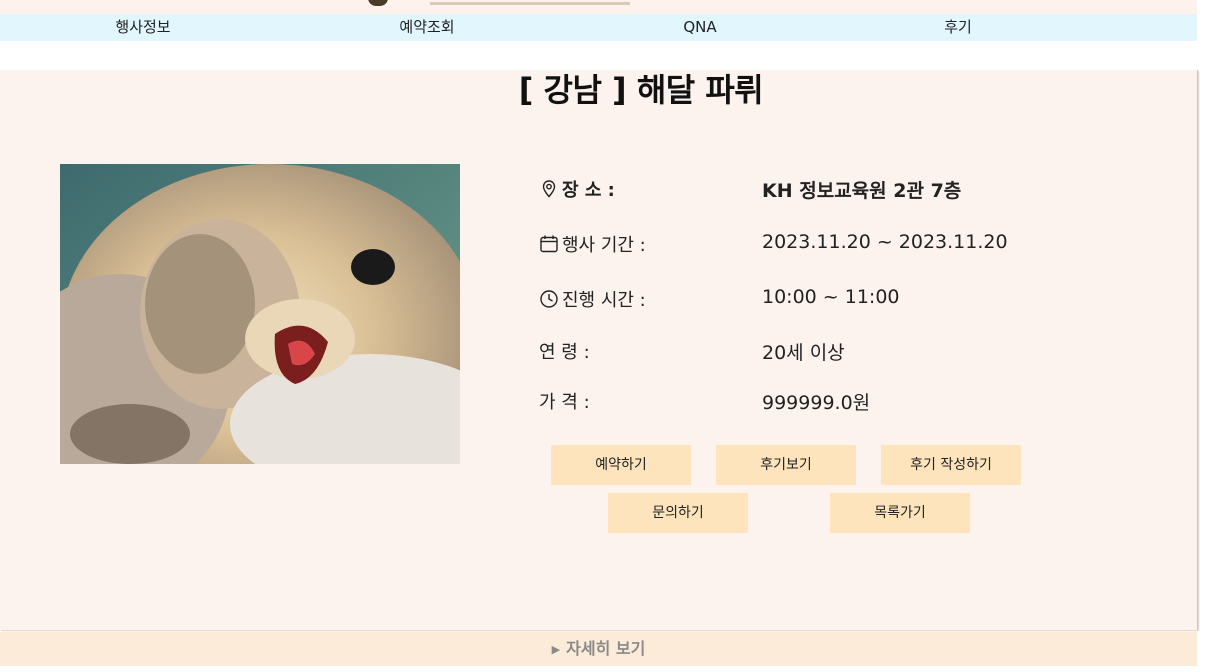 This screenshot has height=672, width=1207. Describe the element at coordinates (641, 90) in the screenshot. I see `event-title: [ 강남 ] 해달 파뤼` at that location.